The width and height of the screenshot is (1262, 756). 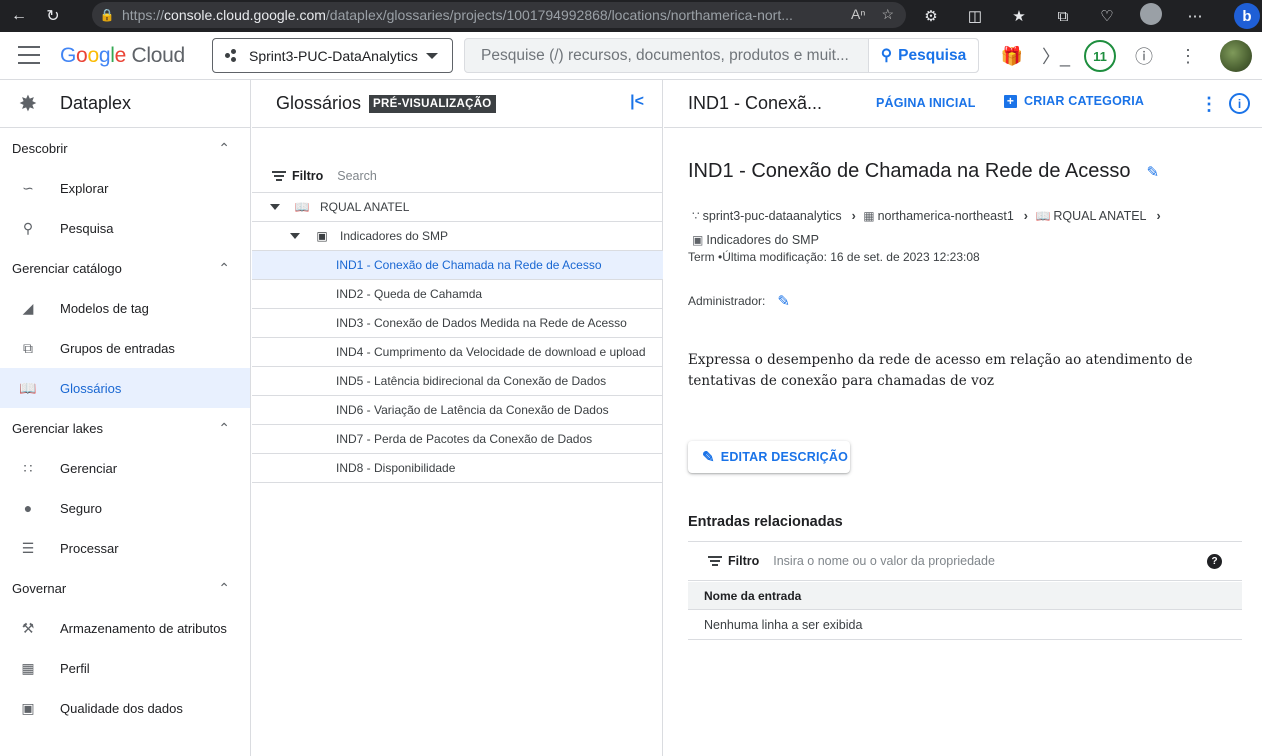 What do you see at coordinates (125, 148) in the screenshot?
I see `nav-section-descobrir: Descobrir ⌃` at bounding box center [125, 148].